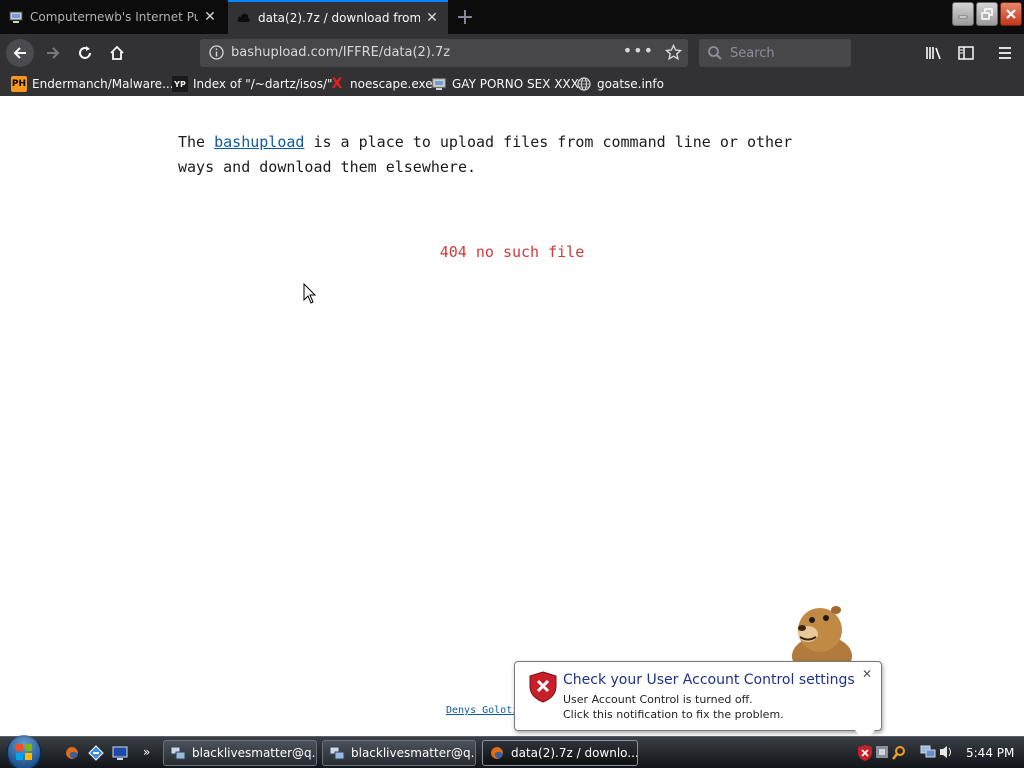 The width and height of the screenshot is (1024, 768). What do you see at coordinates (715, 55) in the screenshot?
I see `search-icon` at bounding box center [715, 55].